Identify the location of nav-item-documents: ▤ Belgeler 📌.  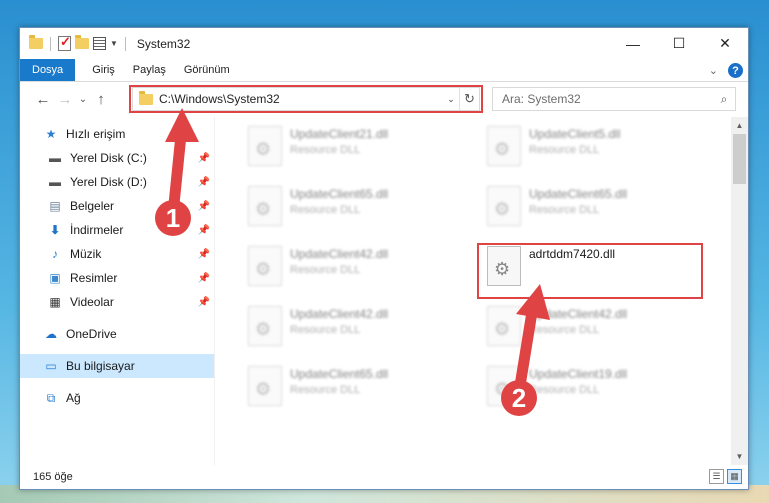
(117, 206).